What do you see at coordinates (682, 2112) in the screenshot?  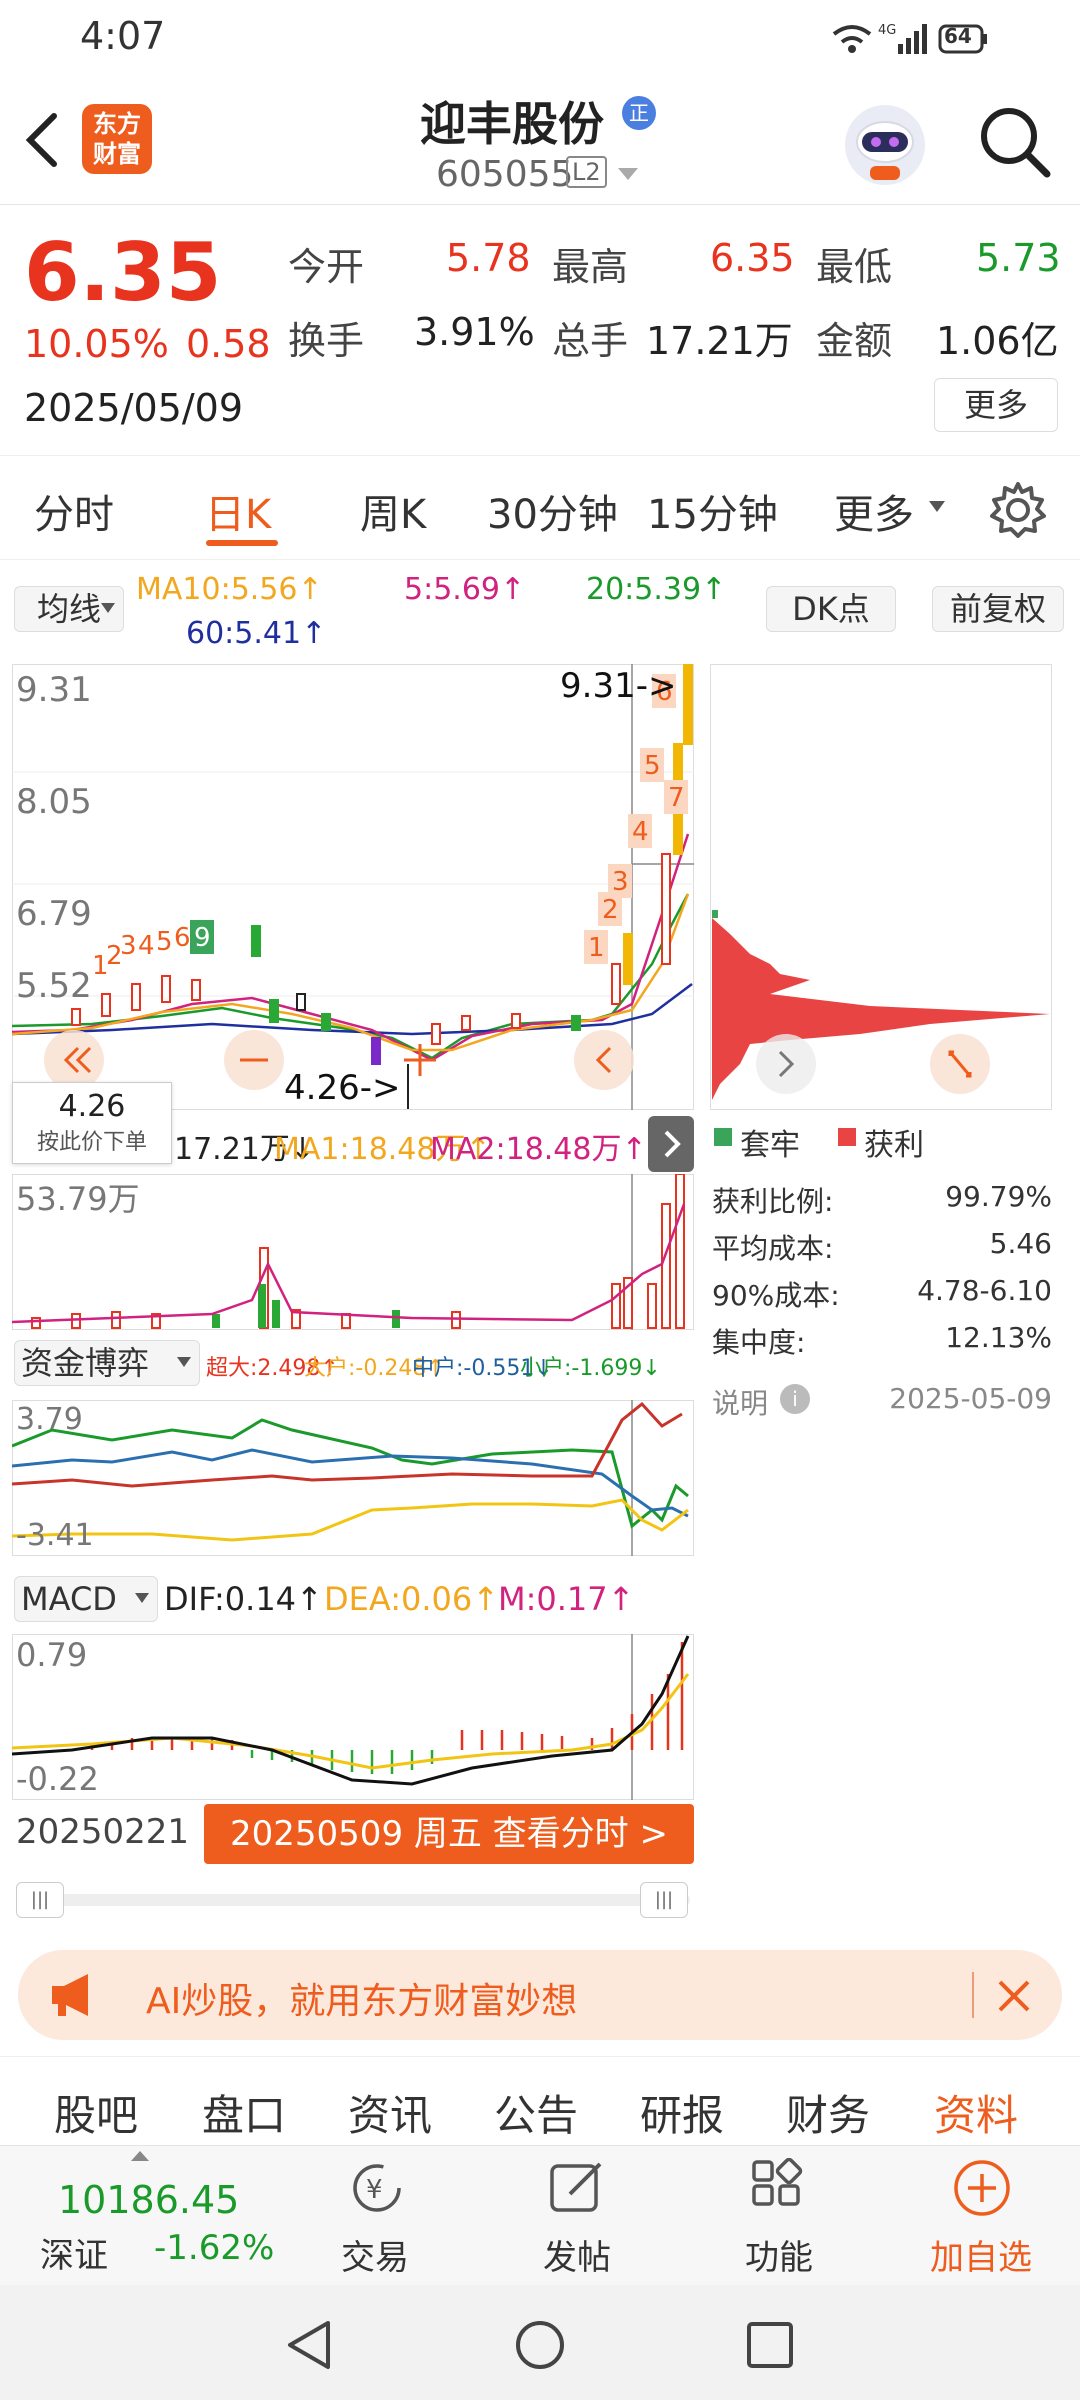 I see `subtab-research: 研报` at bounding box center [682, 2112].